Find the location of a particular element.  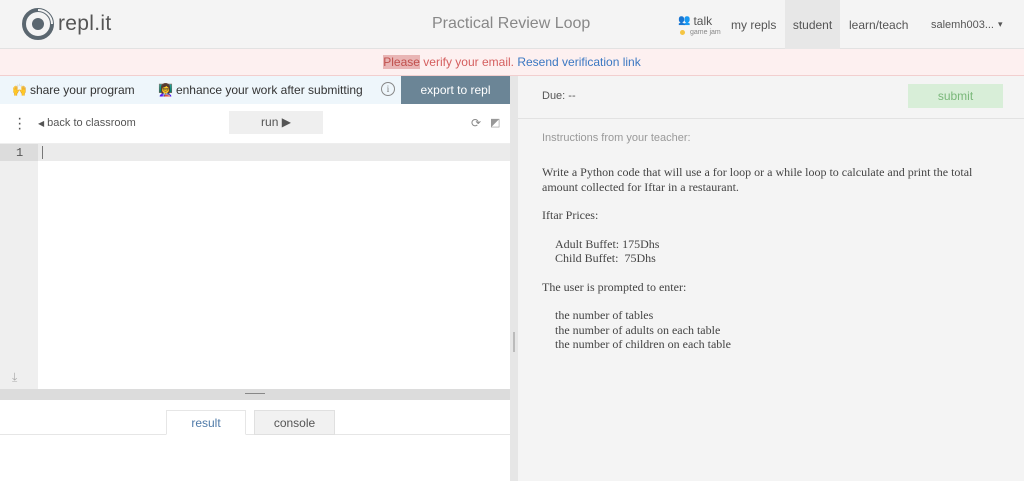

line-number-gutter is located at coordinates (19, 266).